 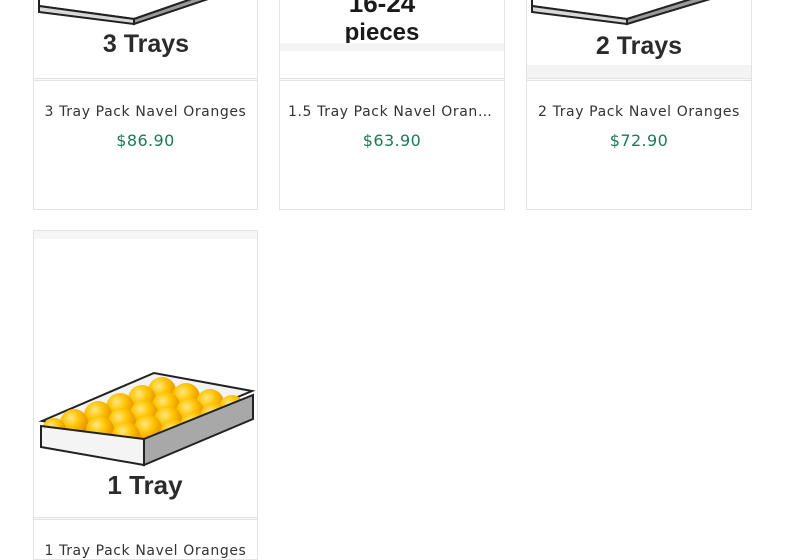 I want to click on product-title: 3 Tray Pack Navel Oranges, so click(x=145, y=112).